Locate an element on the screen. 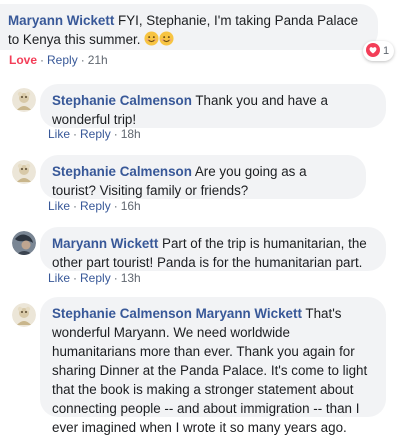 The width and height of the screenshot is (400, 437). love-reaction-button: Love is located at coordinates (23, 60).